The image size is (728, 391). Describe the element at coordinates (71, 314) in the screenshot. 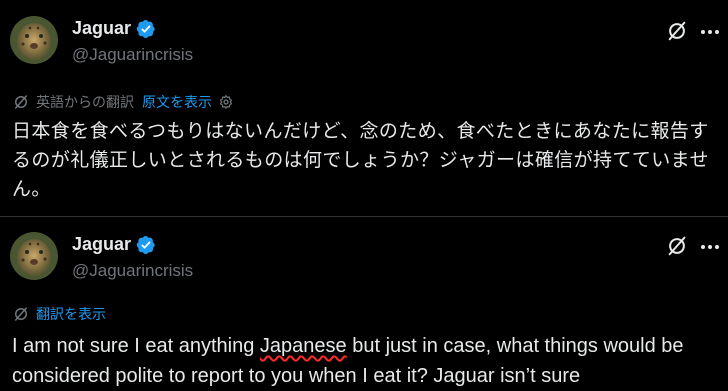

I see `translate-link: 翻訳を表示` at that location.